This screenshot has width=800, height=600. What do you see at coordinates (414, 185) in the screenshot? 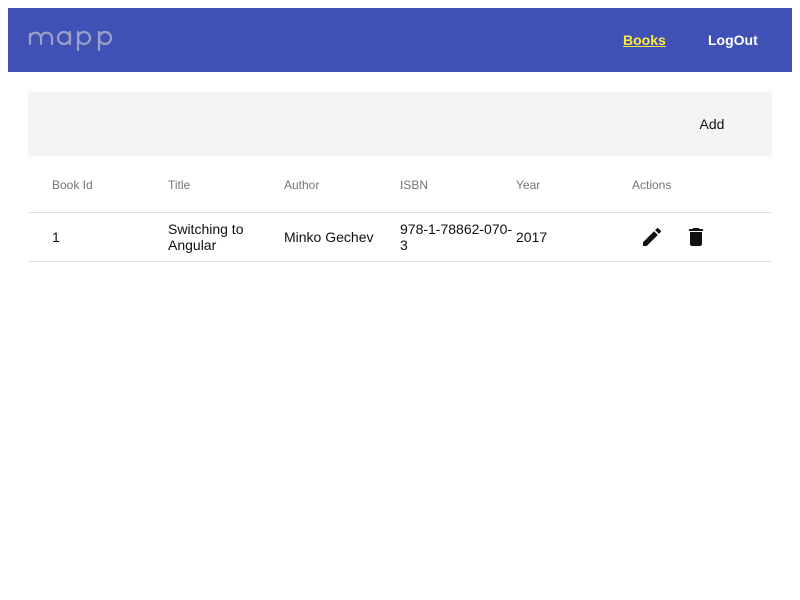
I see `column-header-isbn: ISBN` at bounding box center [414, 185].